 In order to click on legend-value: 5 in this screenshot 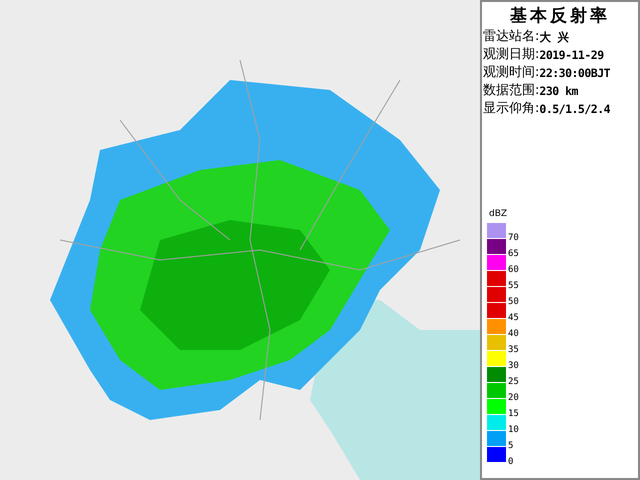, I will do `click(511, 444)`.